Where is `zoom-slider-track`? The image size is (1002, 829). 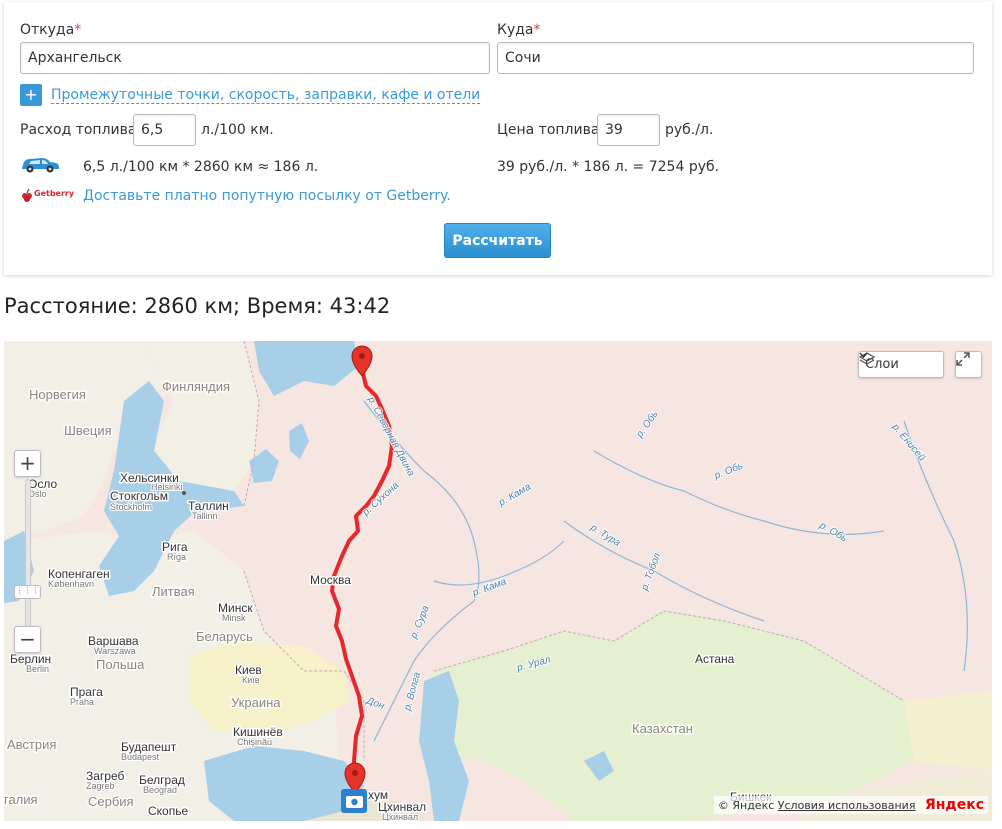 zoom-slider-track is located at coordinates (28, 559).